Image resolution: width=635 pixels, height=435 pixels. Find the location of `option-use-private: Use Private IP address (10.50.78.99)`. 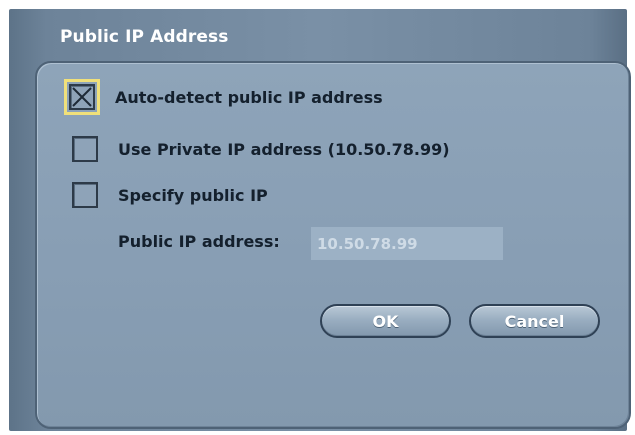

option-use-private: Use Private IP address (10.50.78.99) is located at coordinates (261, 149).